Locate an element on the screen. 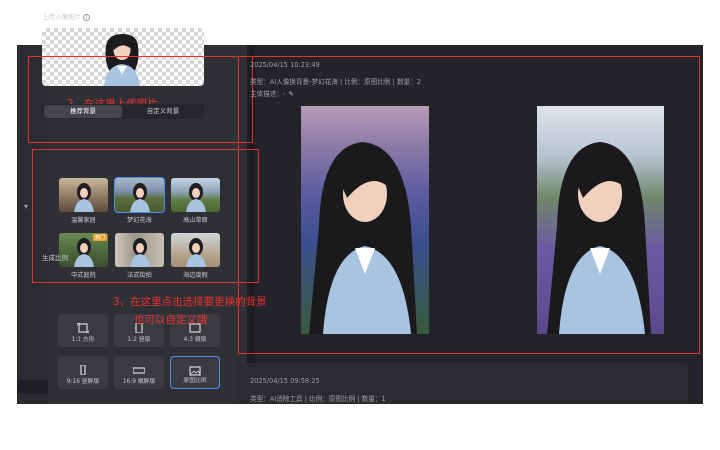 Image resolution: width=720 pixels, height=450 pixels. info-icon: ? is located at coordinates (87, 17).